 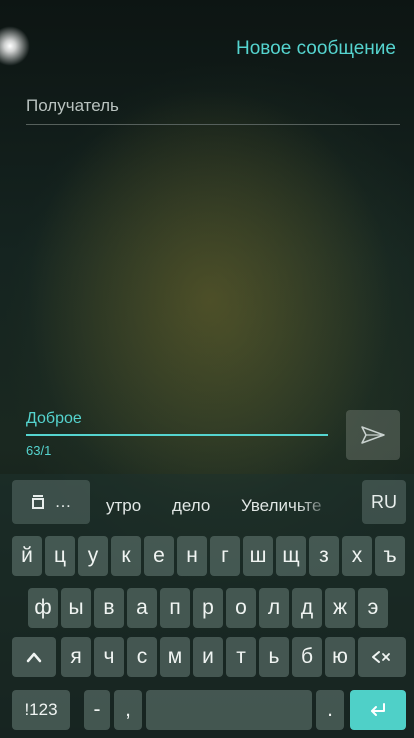 I want to click on enter-key, so click(x=378, y=710).